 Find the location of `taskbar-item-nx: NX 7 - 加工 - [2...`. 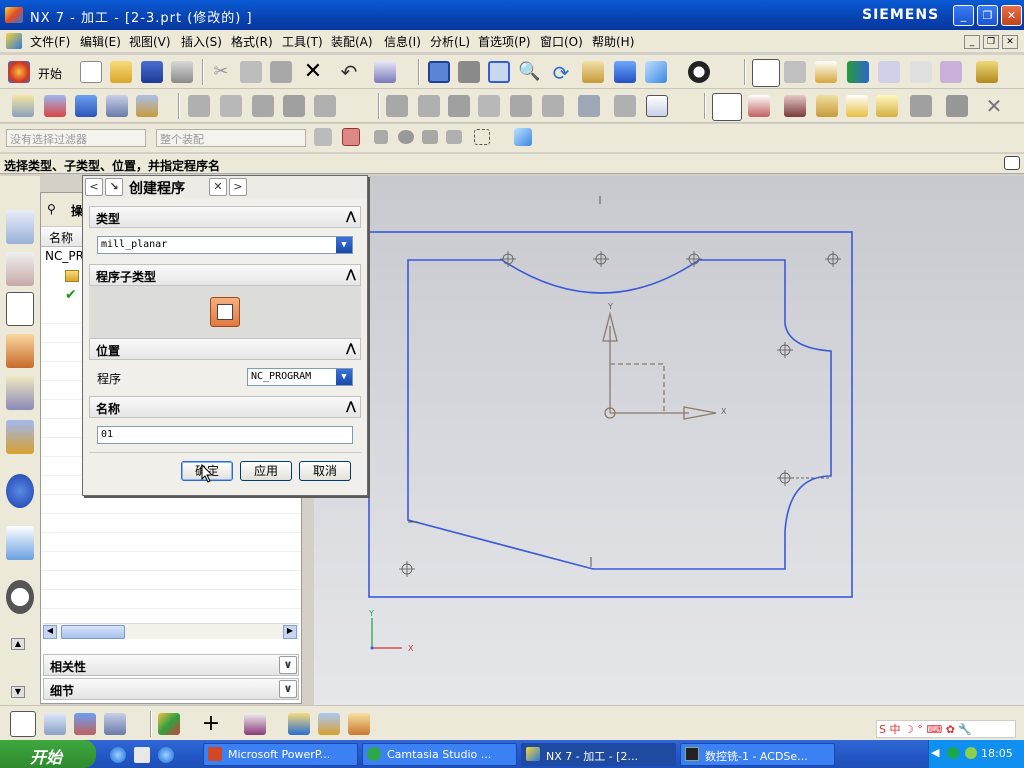

taskbar-item-nx: NX 7 - 加工 - [2... is located at coordinates (598, 754).